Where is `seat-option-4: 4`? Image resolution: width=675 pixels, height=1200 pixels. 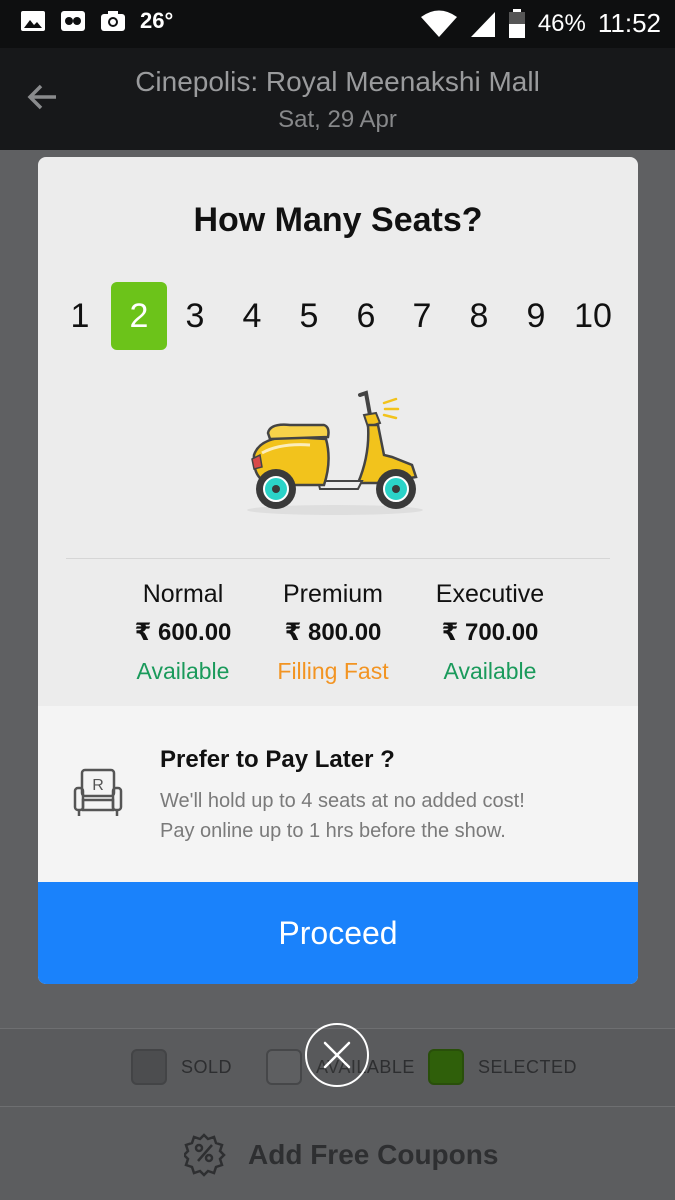 seat-option-4: 4 is located at coordinates (252, 316).